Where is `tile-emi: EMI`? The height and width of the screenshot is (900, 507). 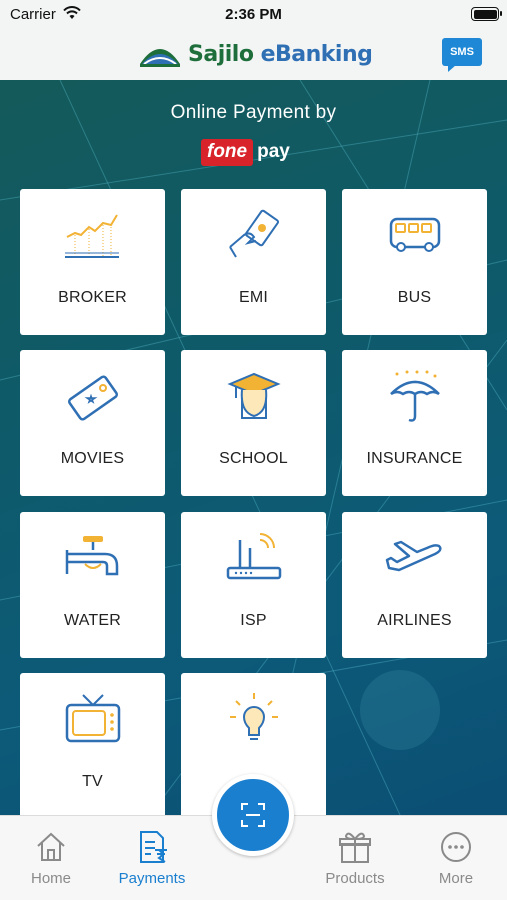 tile-emi: EMI is located at coordinates (253, 262).